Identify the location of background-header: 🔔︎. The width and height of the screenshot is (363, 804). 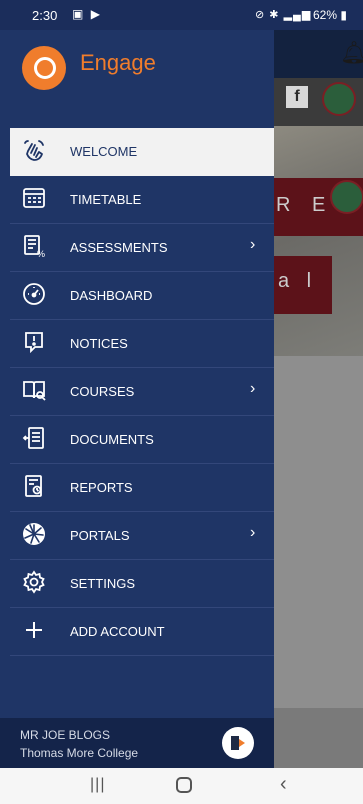
(318, 54).